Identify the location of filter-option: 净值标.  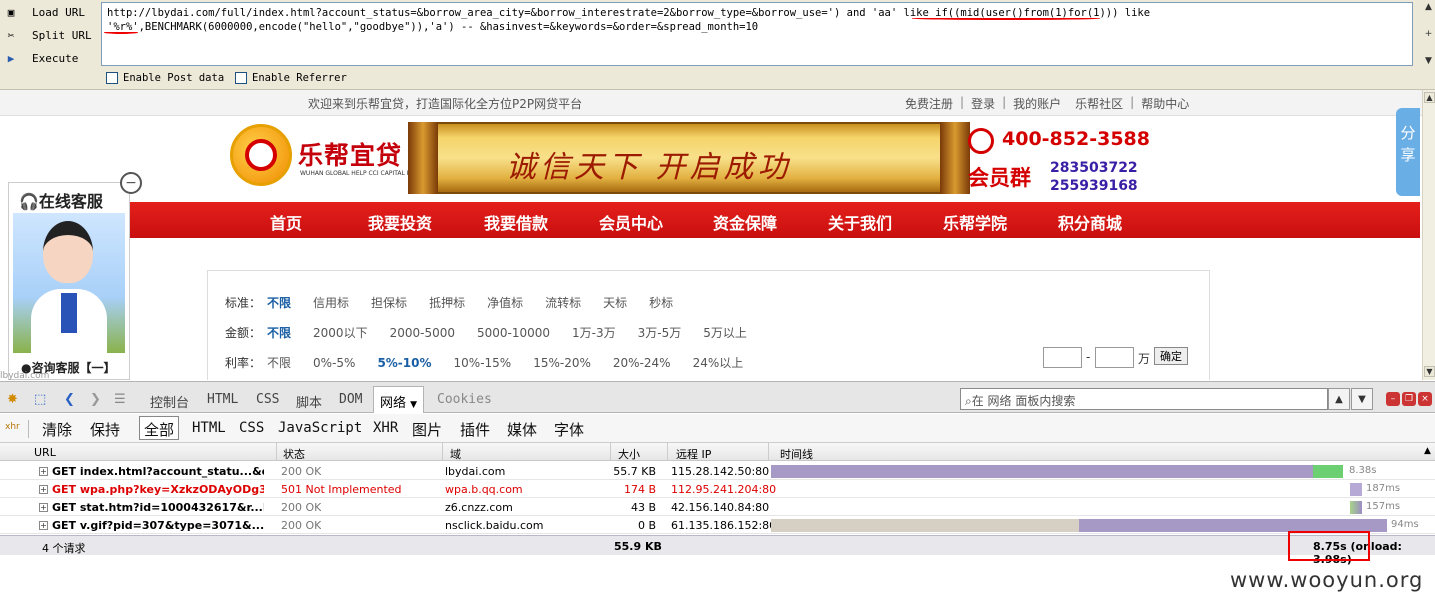
(505, 302).